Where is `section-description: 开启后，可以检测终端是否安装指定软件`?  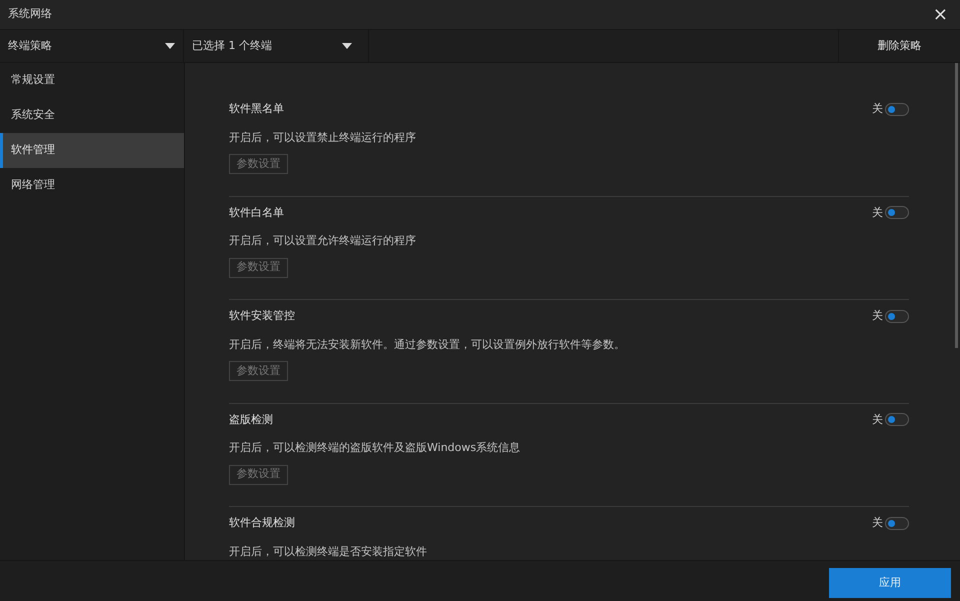 section-description: 开启后，可以检测终端是否安装指定软件 is located at coordinates (328, 552).